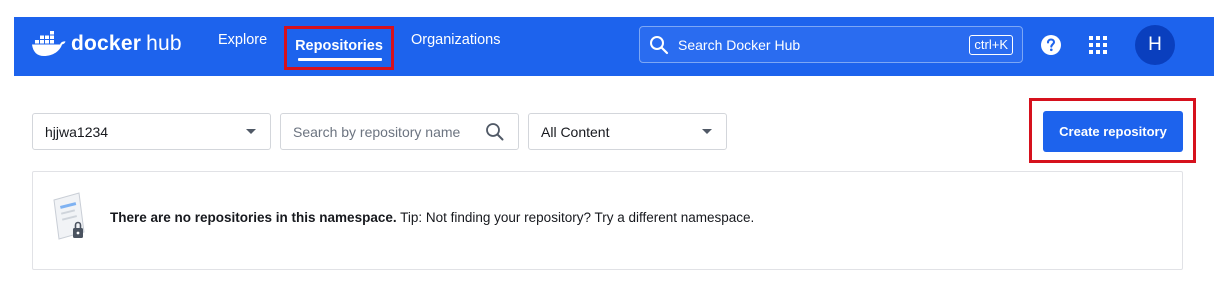 The image size is (1228, 305). What do you see at coordinates (991, 44) in the screenshot?
I see `search-shortcut-badge: ctrl+K` at bounding box center [991, 44].